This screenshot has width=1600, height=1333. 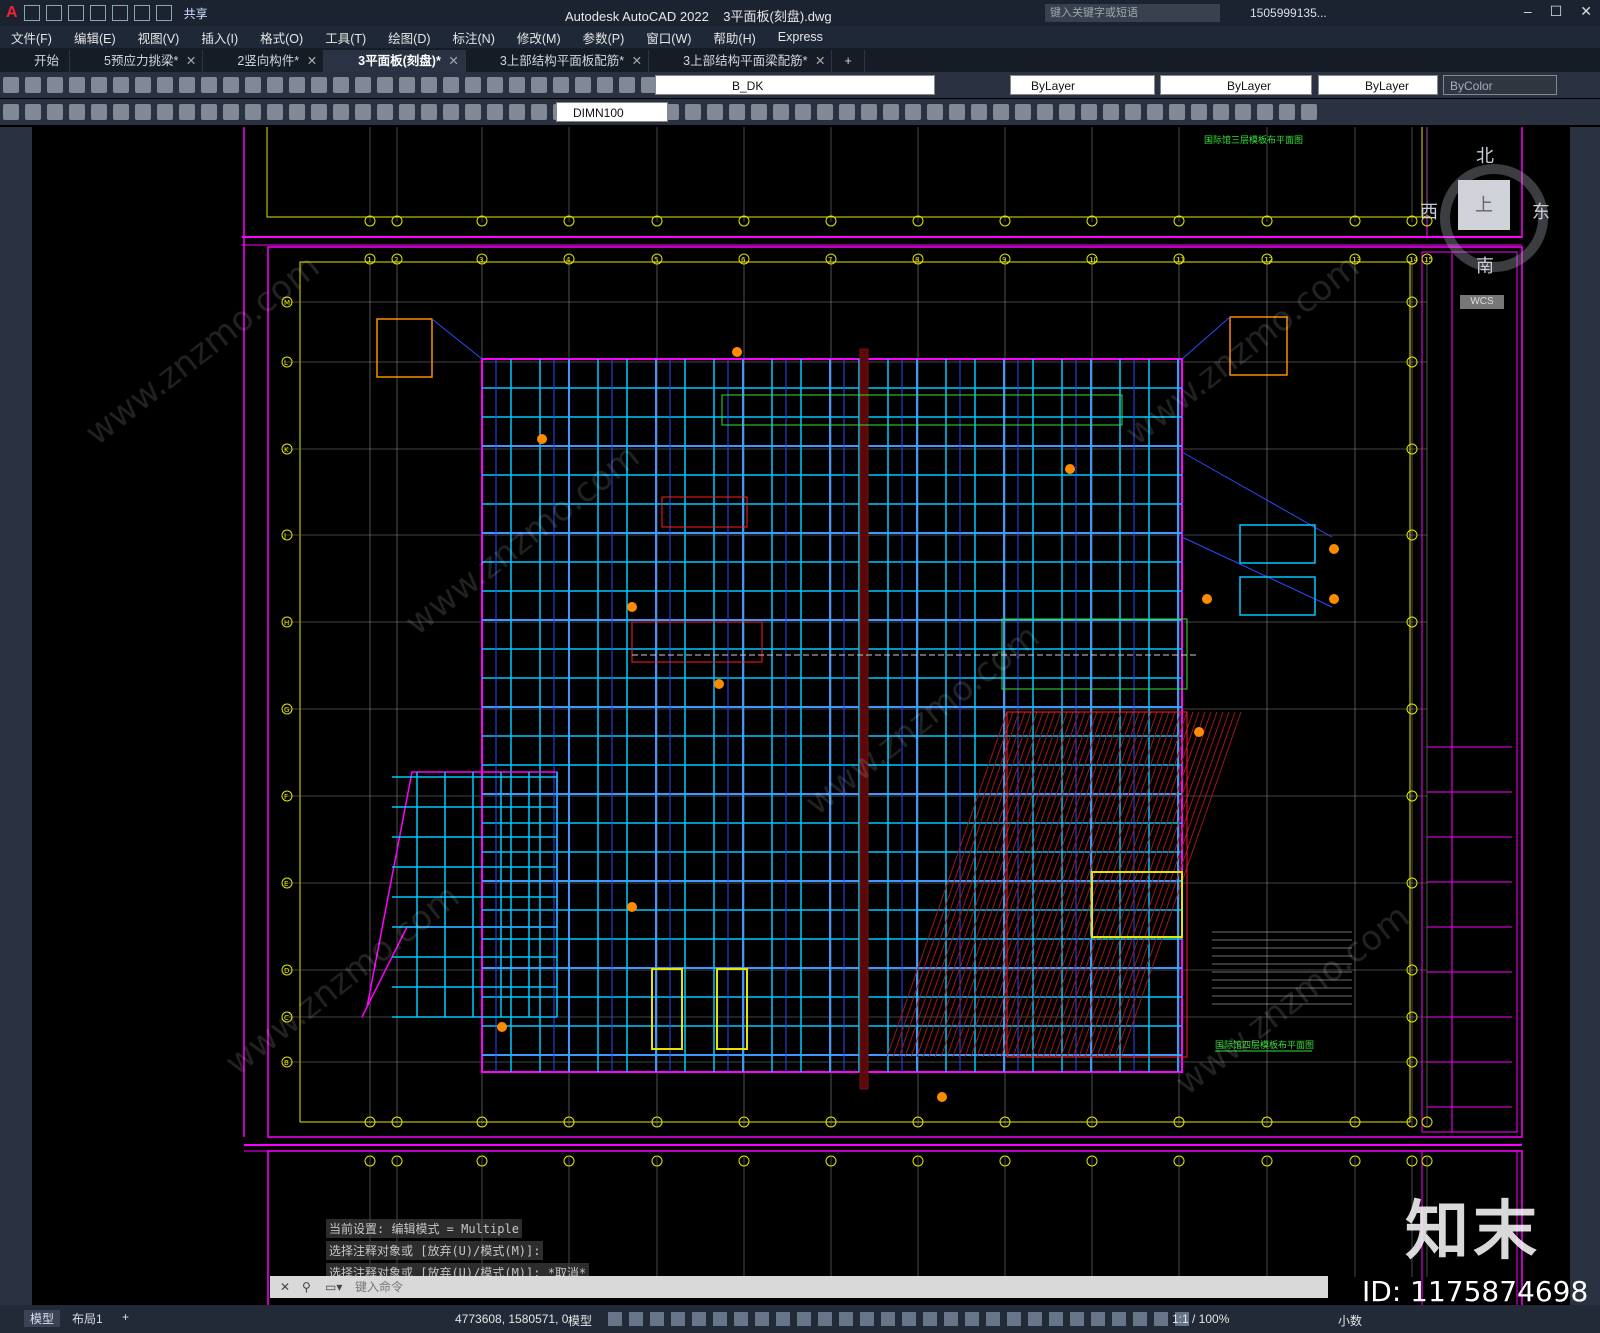 I want to click on menu-item: 修改(M), so click(x=539, y=37).